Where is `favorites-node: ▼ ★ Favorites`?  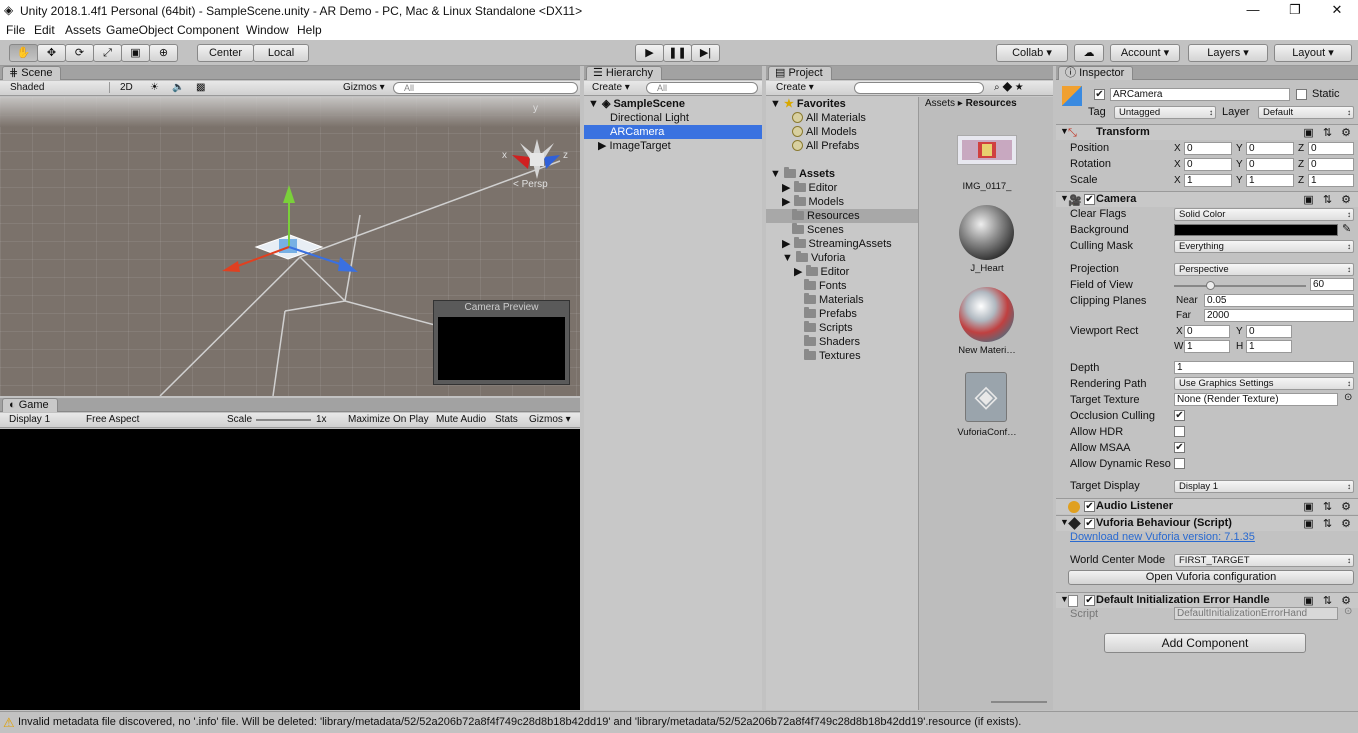
favorites-node: ▼ ★ Favorites is located at coordinates (808, 104).